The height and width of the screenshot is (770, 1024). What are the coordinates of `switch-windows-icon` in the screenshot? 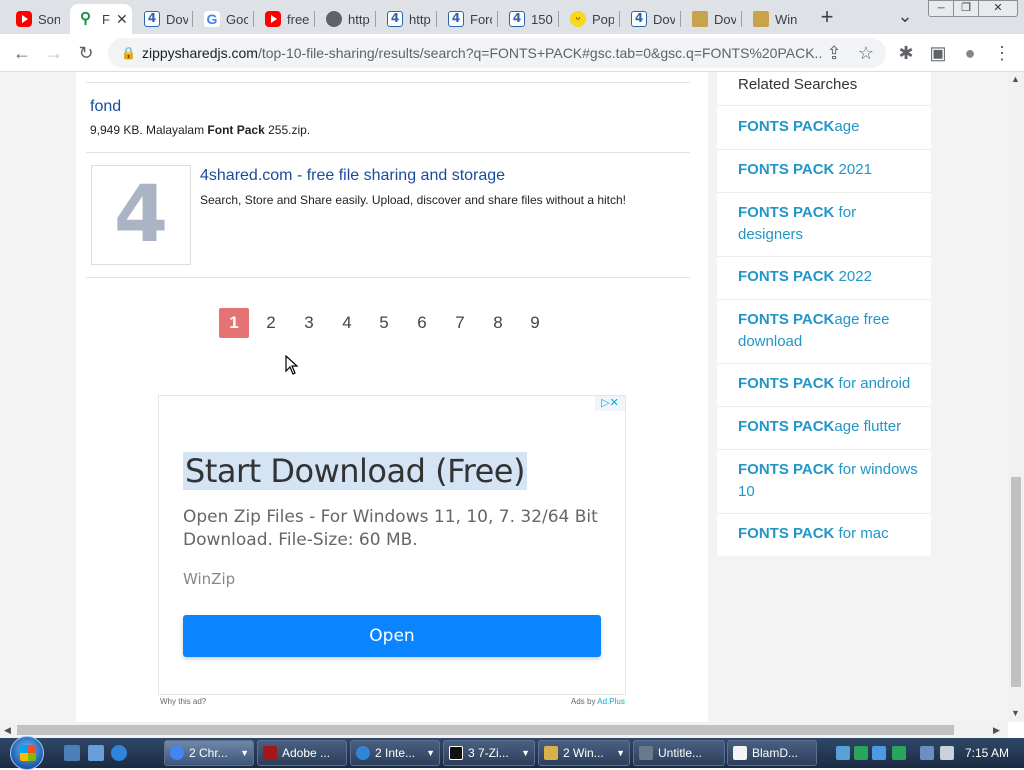 It's located at (96, 753).